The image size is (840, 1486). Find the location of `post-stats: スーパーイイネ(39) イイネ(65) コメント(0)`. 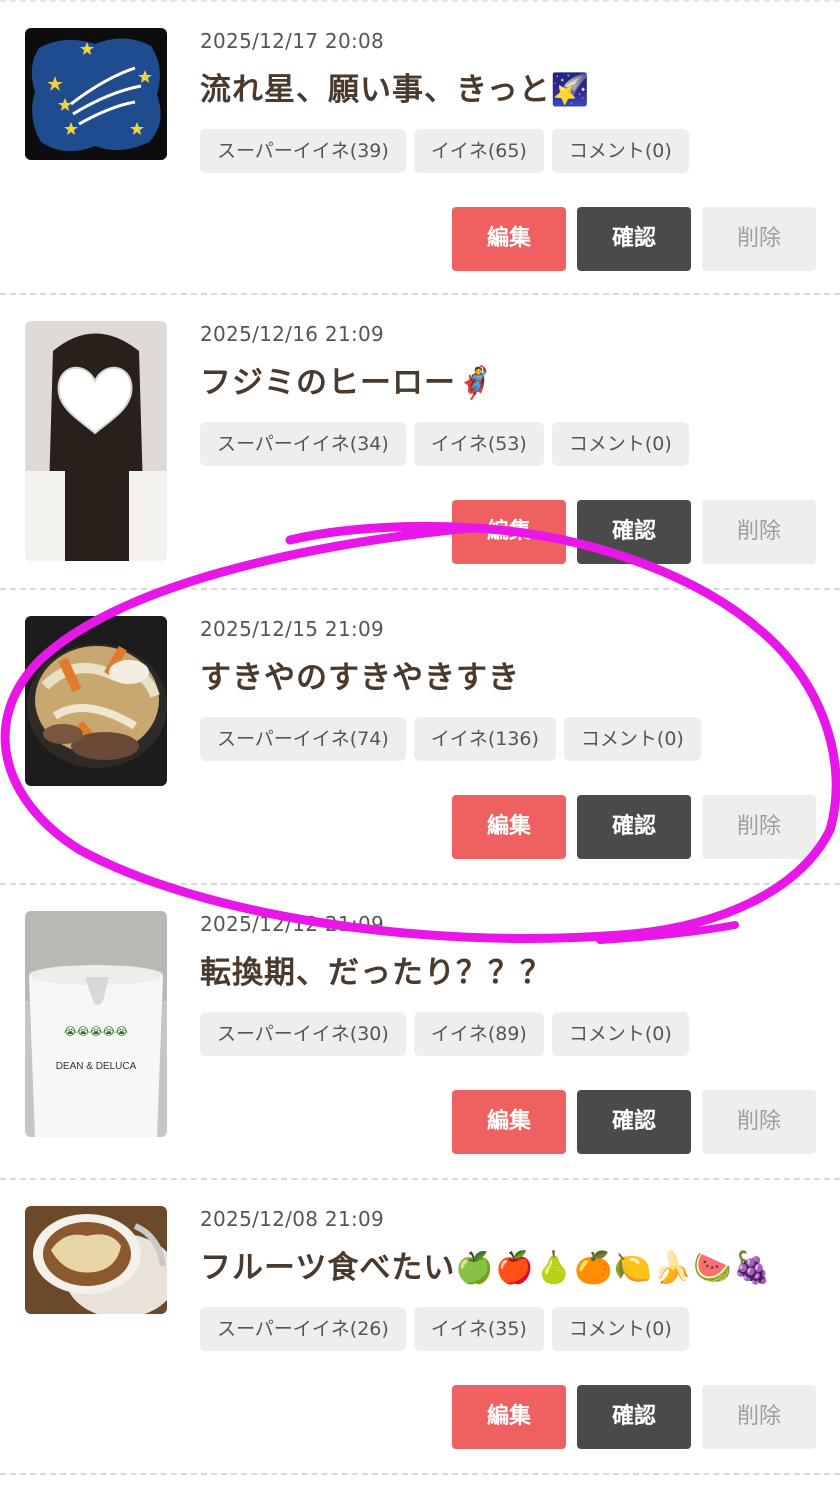

post-stats: スーパーイイネ(39) イイネ(65) コメント(0) is located at coordinates (444, 151).